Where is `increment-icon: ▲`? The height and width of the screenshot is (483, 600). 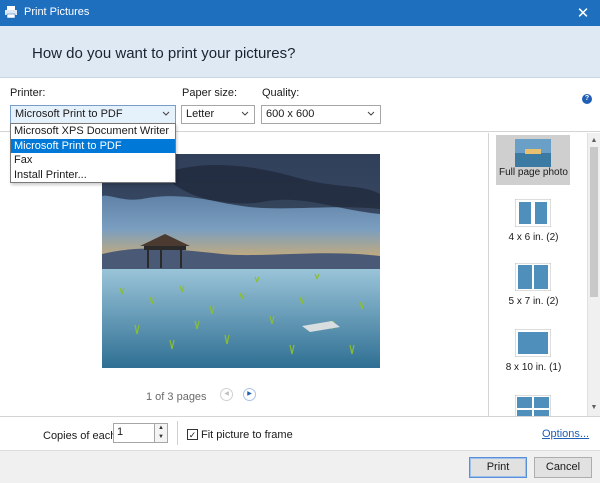
increment-icon: ▲ is located at coordinates (161, 428).